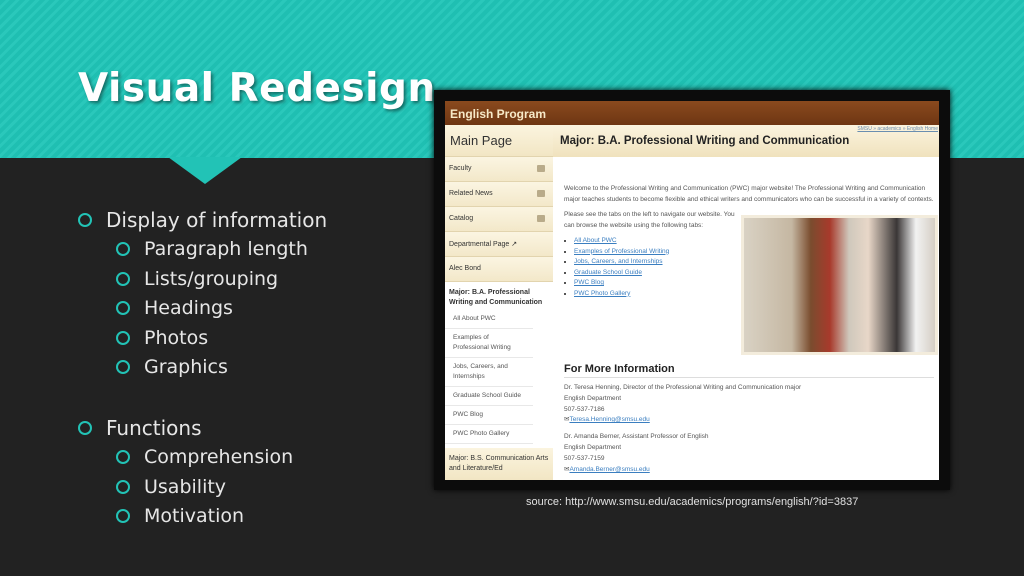 Image resolution: width=1024 pixels, height=576 pixels. I want to click on bullet-functions: Functions, so click(202, 428).